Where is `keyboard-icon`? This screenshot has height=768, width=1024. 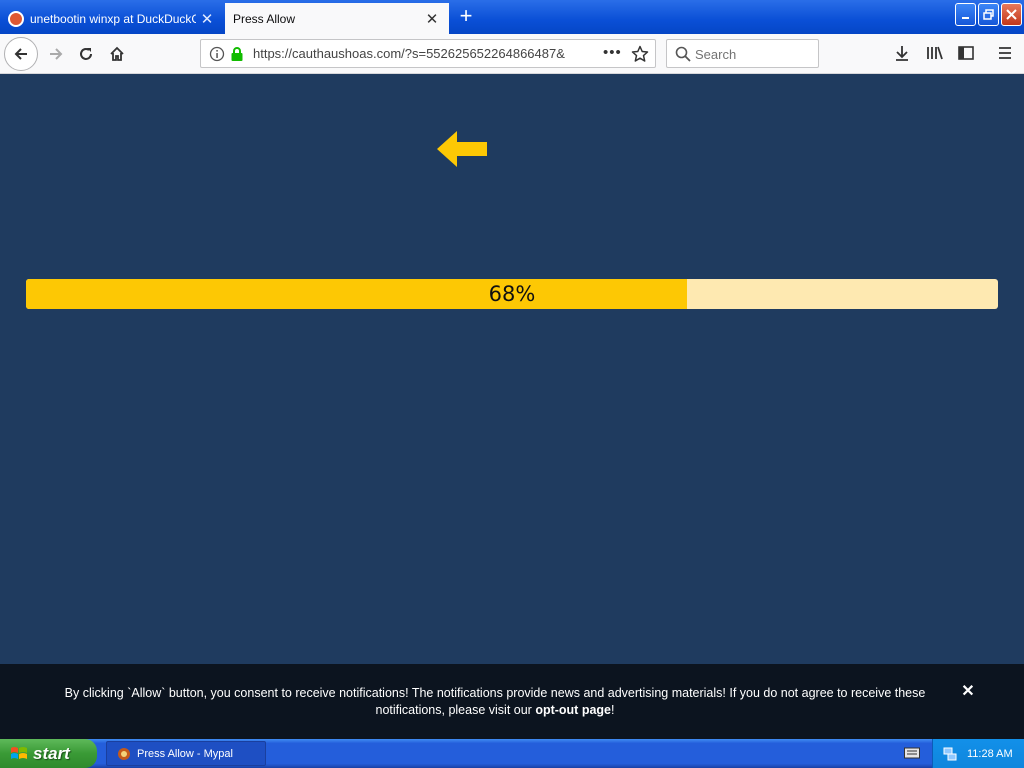 keyboard-icon is located at coordinates (912, 753).